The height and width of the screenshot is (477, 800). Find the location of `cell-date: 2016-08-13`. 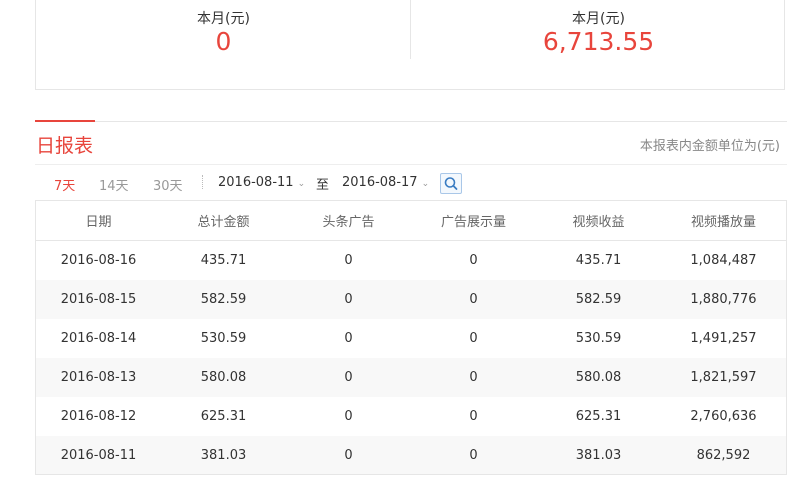

cell-date: 2016-08-13 is located at coordinates (98, 377).